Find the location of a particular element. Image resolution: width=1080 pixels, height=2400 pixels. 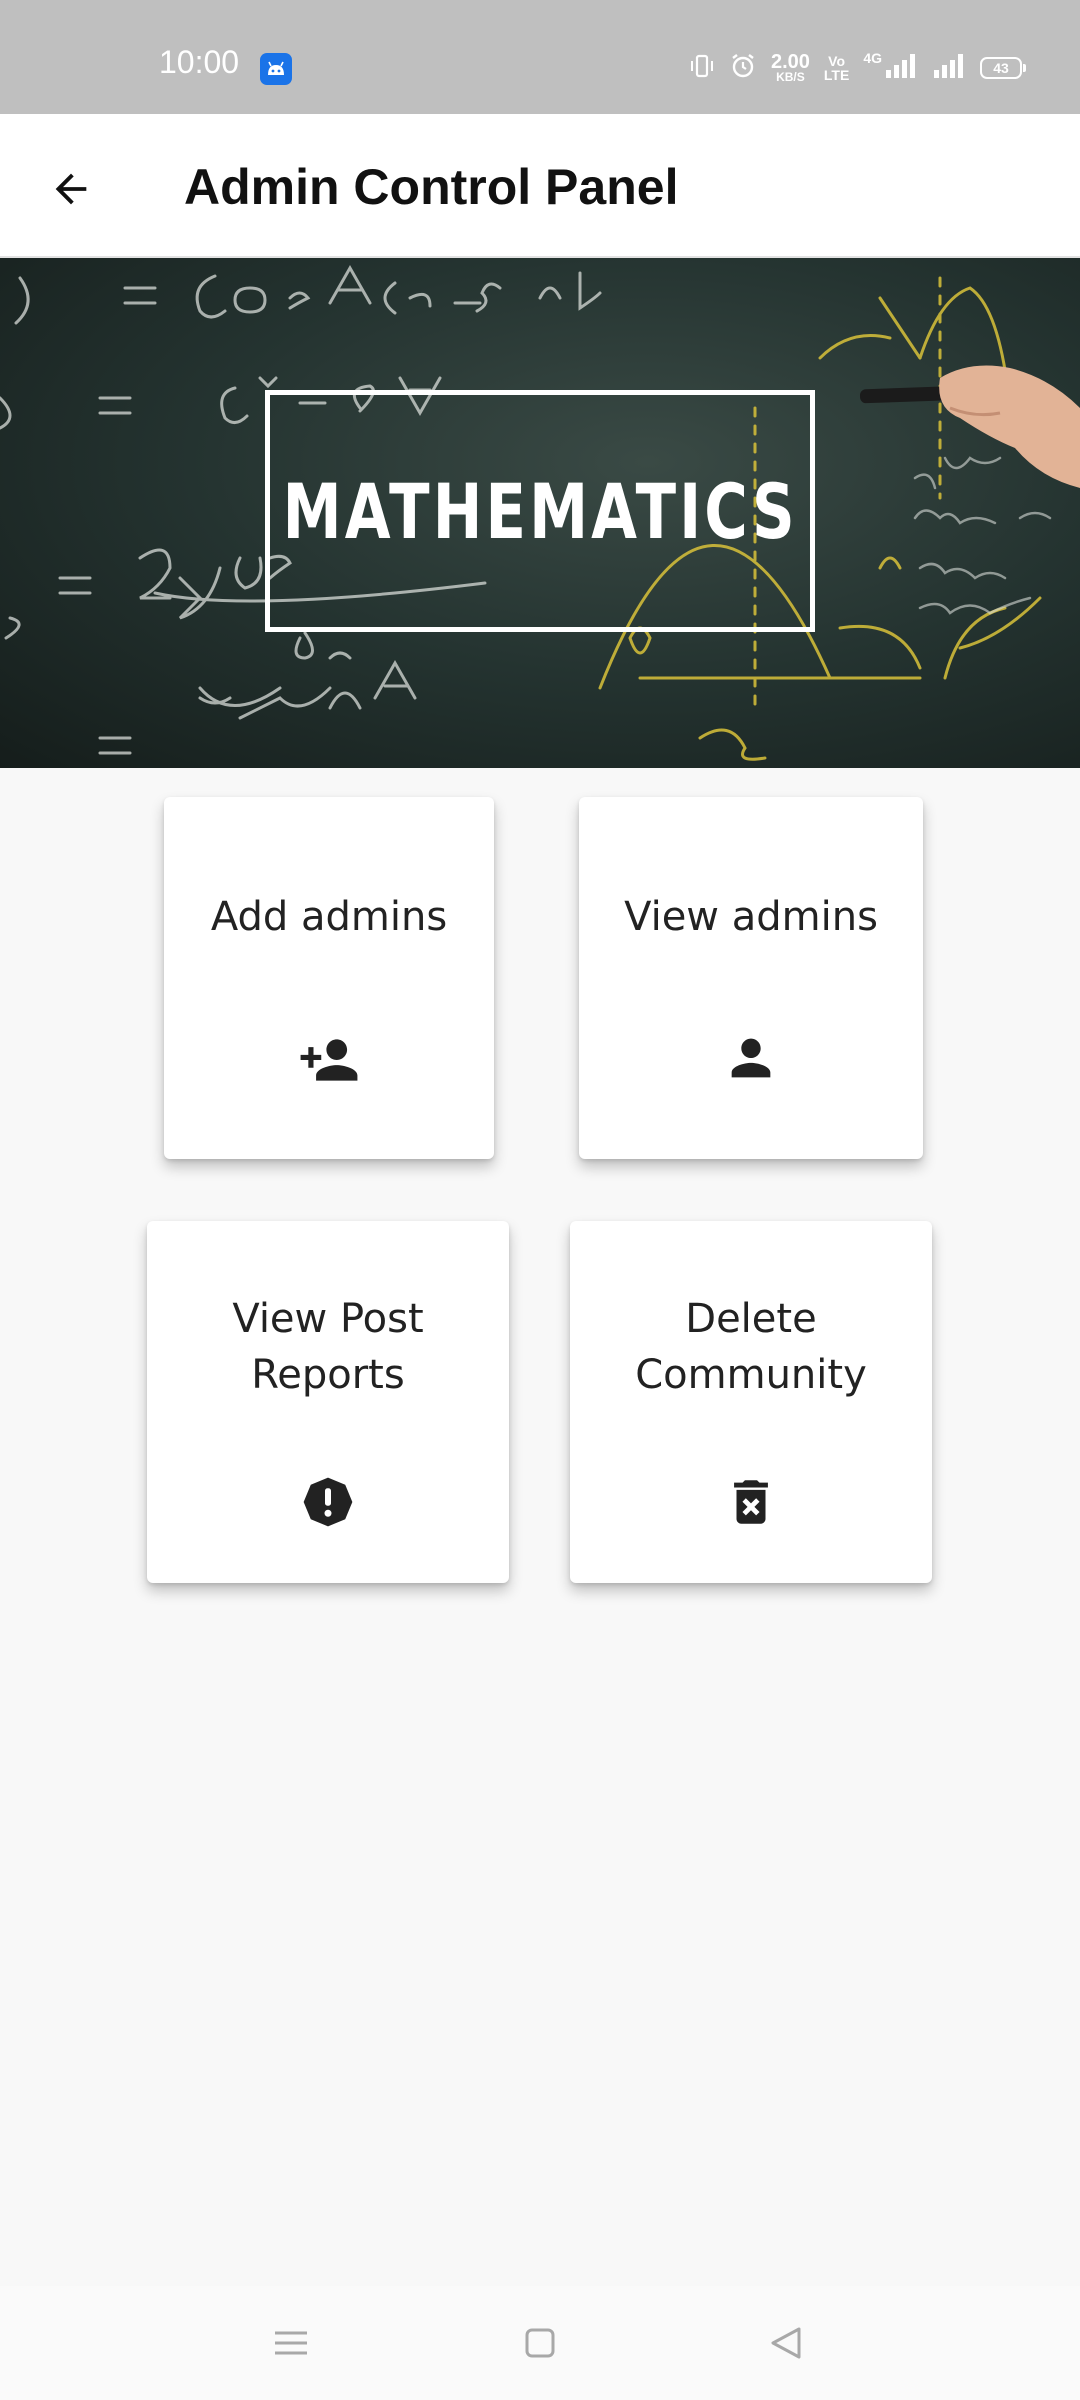

report-icon is located at coordinates (328, 1502).